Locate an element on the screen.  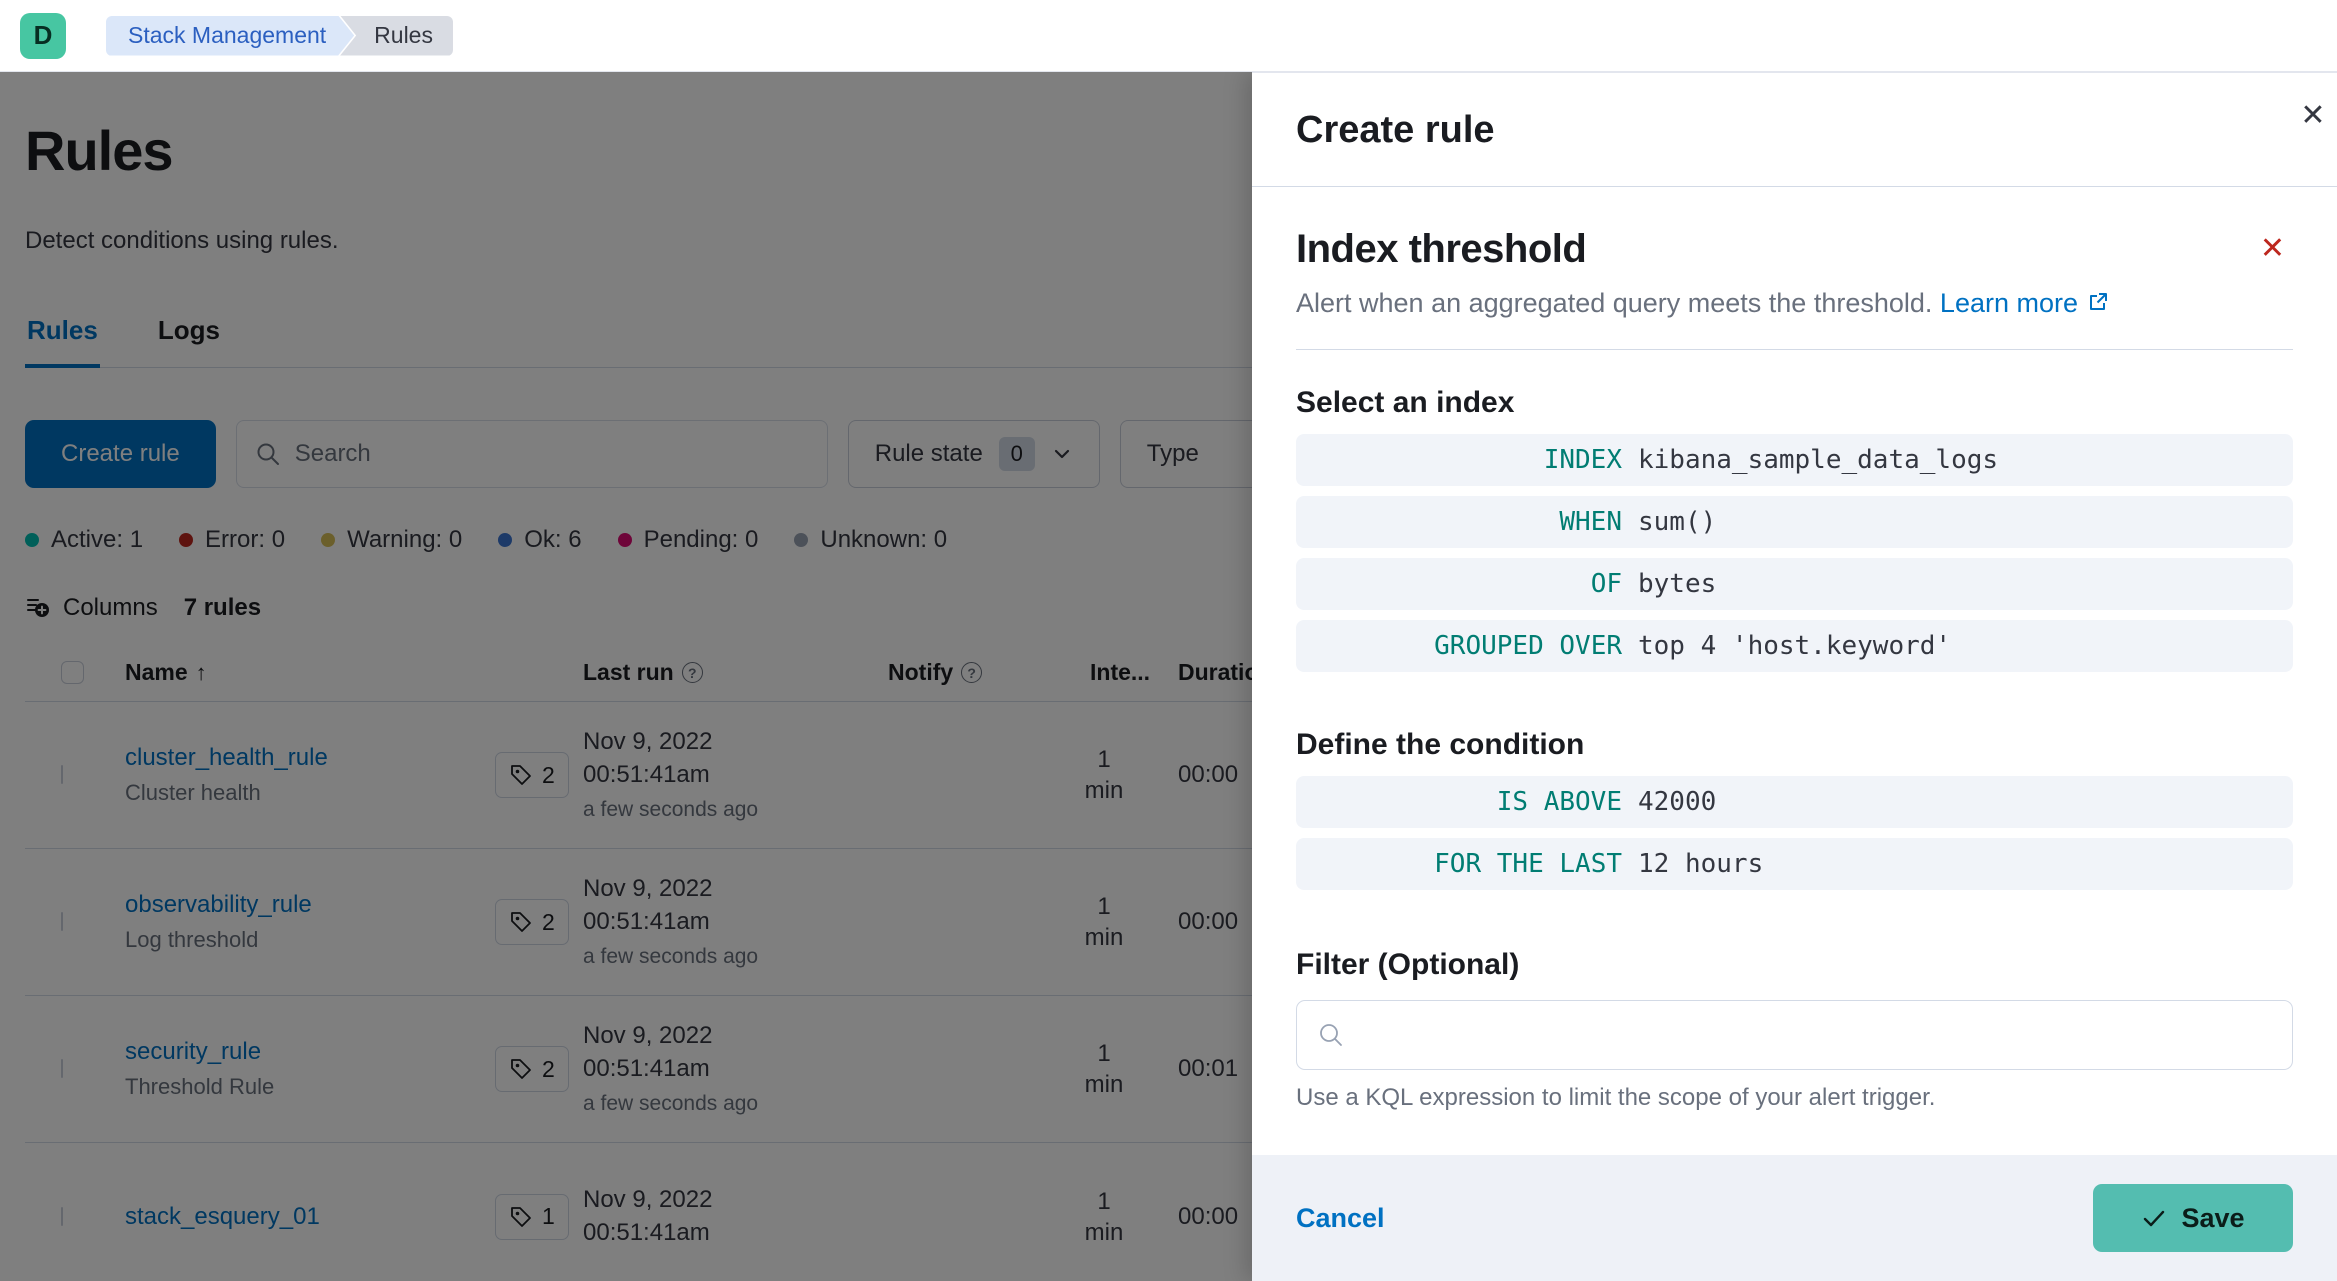
rule-state-label: Rule state is located at coordinates (928, 453).